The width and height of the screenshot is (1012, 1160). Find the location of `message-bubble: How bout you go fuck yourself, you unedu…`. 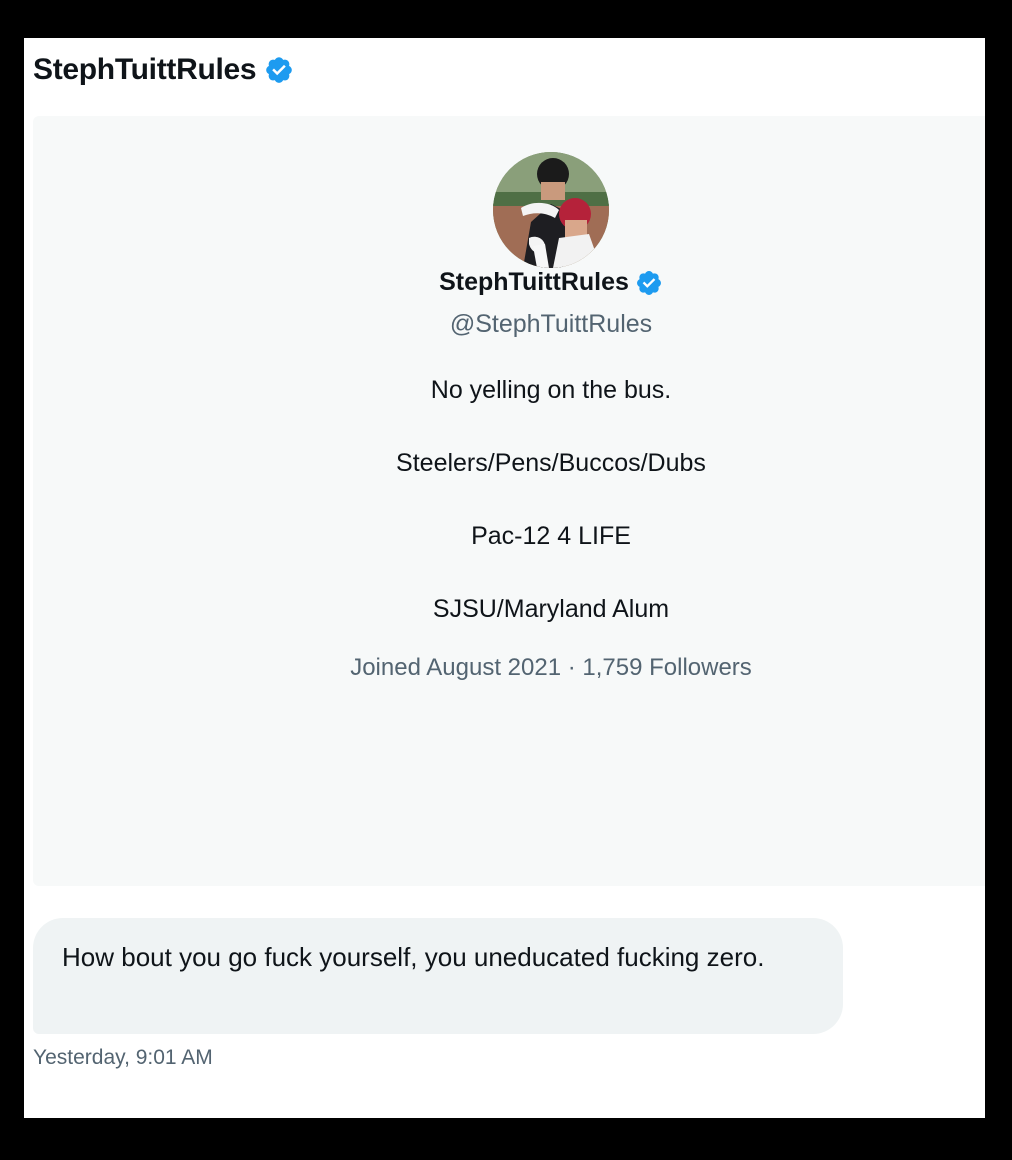

message-bubble: How bout you go fuck yourself, you unedu… is located at coordinates (438, 976).